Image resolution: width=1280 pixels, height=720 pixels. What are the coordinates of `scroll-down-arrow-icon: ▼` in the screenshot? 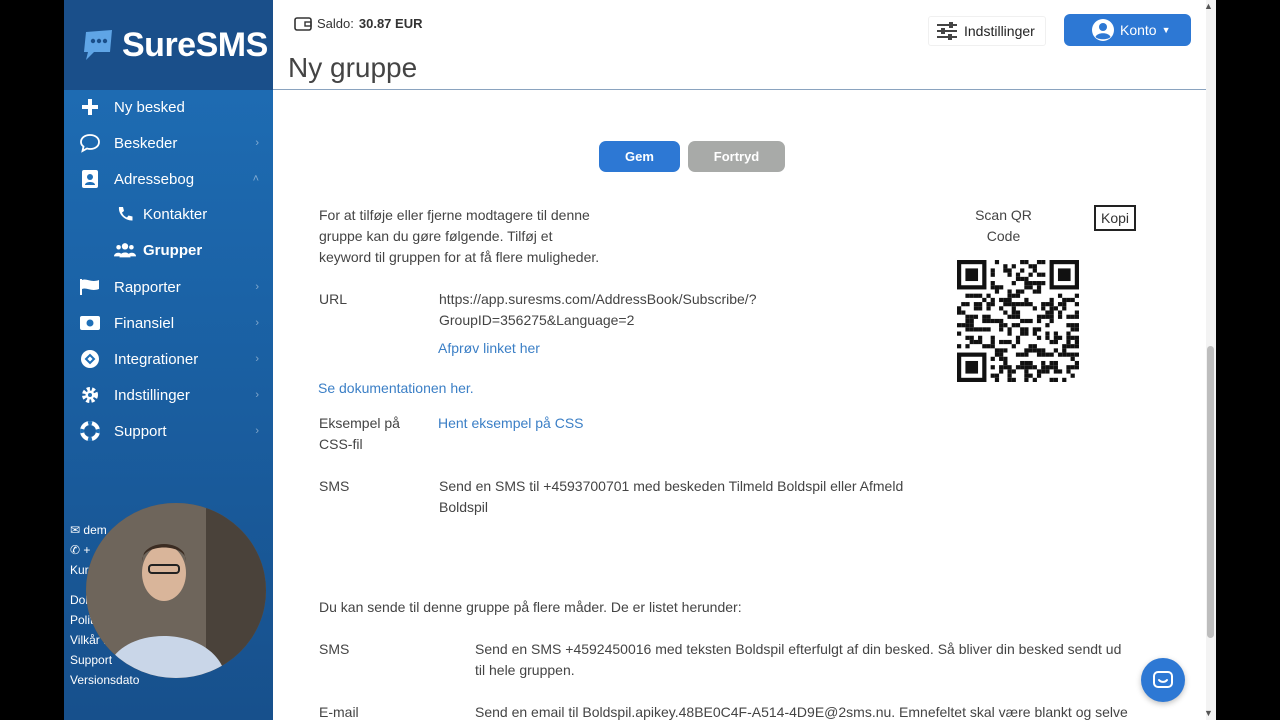 It's located at (1208, 713).